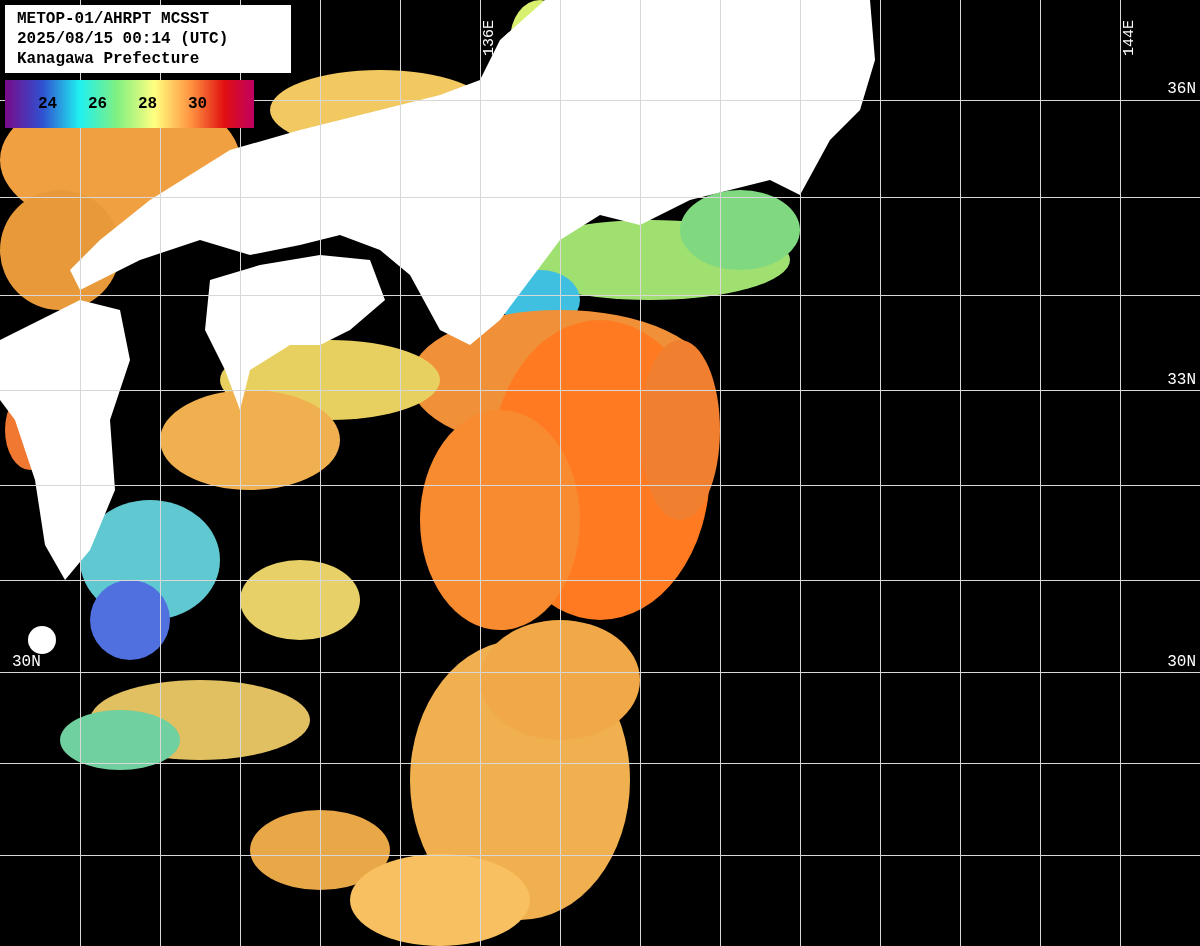 The image size is (1200, 946). Describe the element at coordinates (1181, 89) in the screenshot. I see `latitude-label: 36N` at that location.